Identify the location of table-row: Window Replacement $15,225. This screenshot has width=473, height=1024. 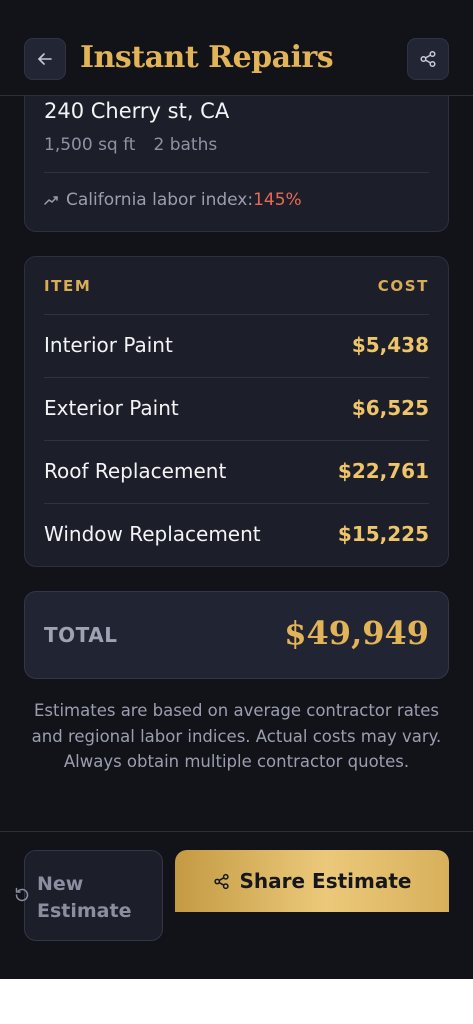
(236, 534).